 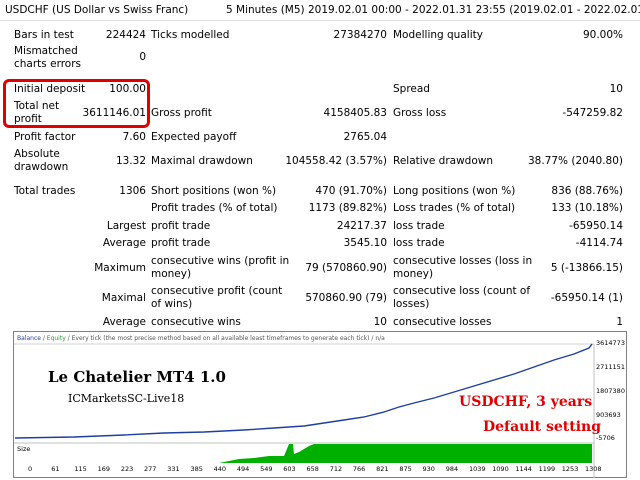 I want to click on pair-years-caption: USDCHF, 3 years, so click(x=526, y=402).